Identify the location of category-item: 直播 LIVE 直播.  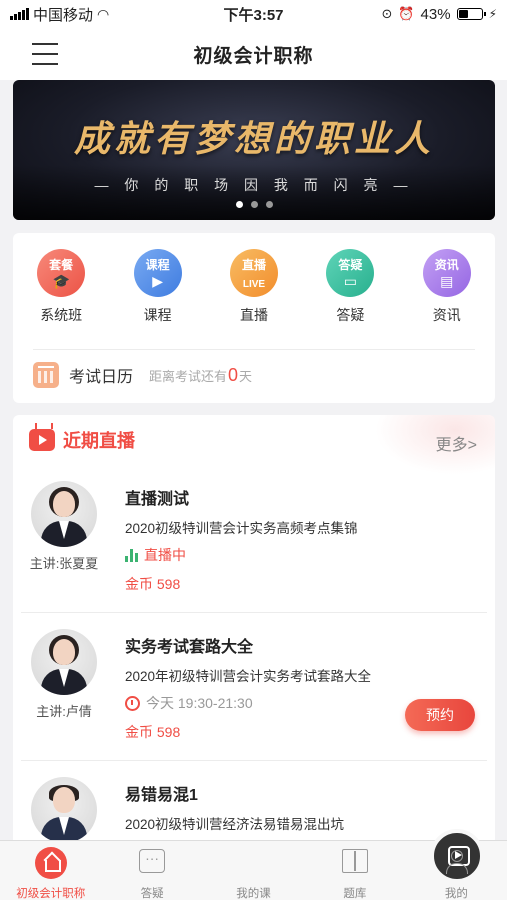
(254, 287).